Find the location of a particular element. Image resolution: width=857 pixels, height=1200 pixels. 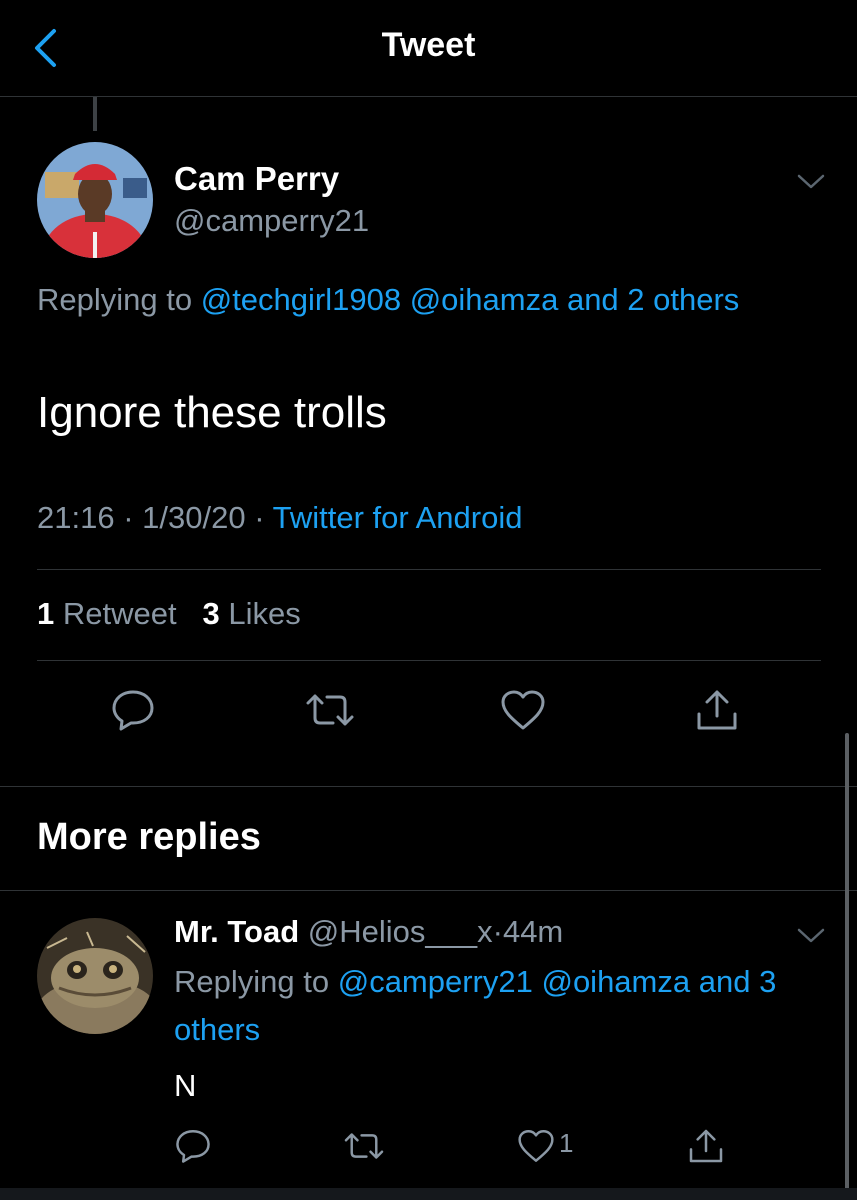

share-button is located at coordinates (717, 710).